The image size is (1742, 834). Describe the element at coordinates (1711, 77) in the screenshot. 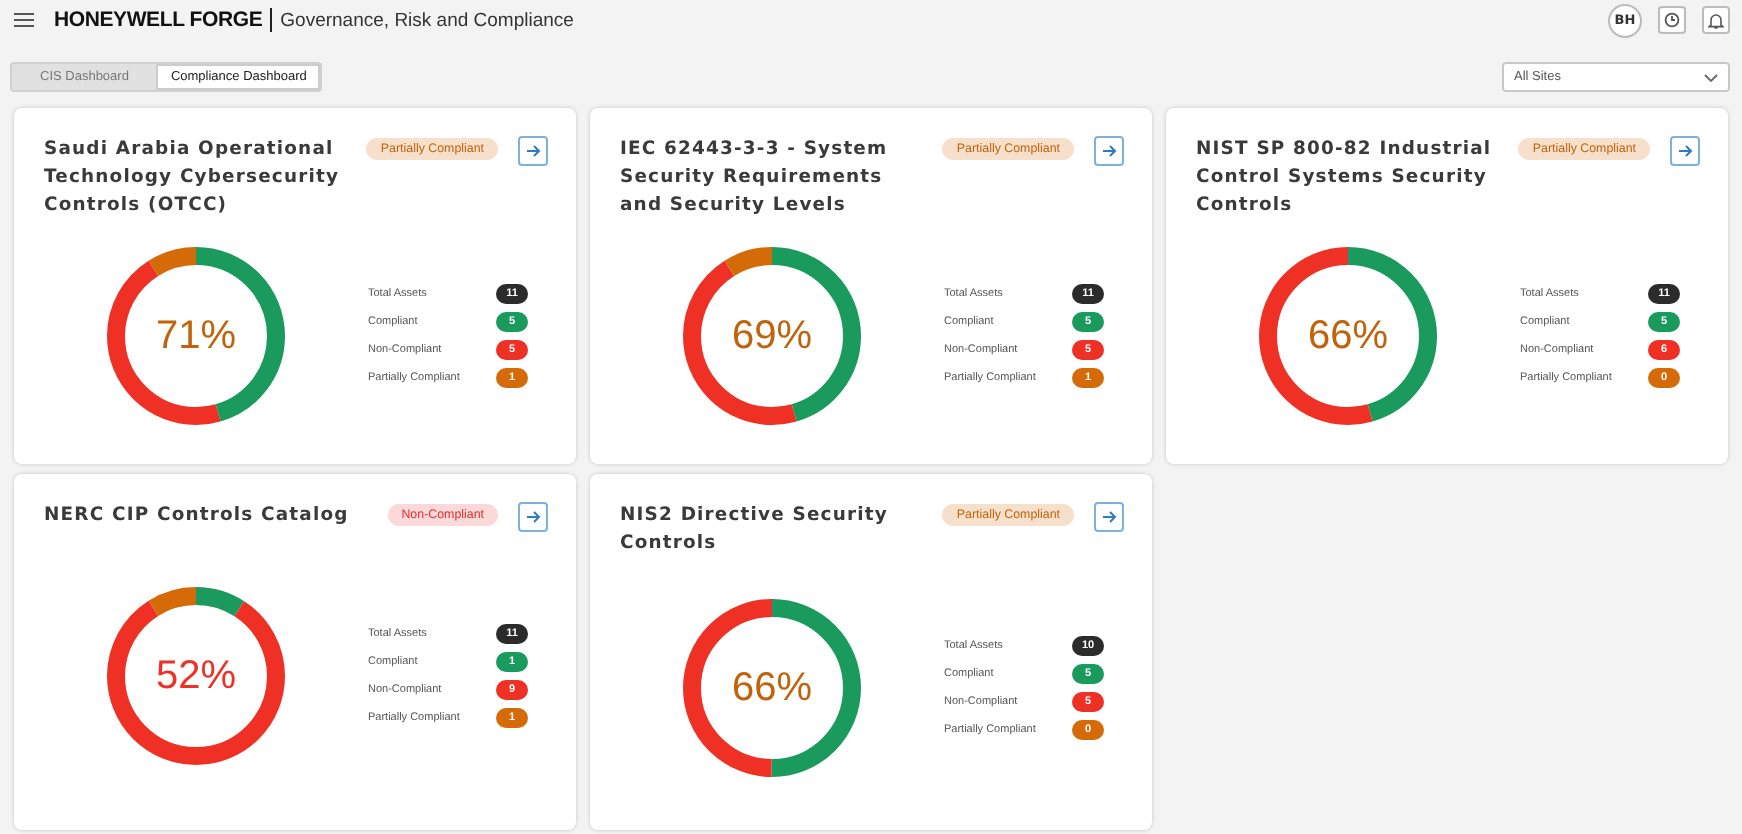

I see `chevron-down-icon` at that location.